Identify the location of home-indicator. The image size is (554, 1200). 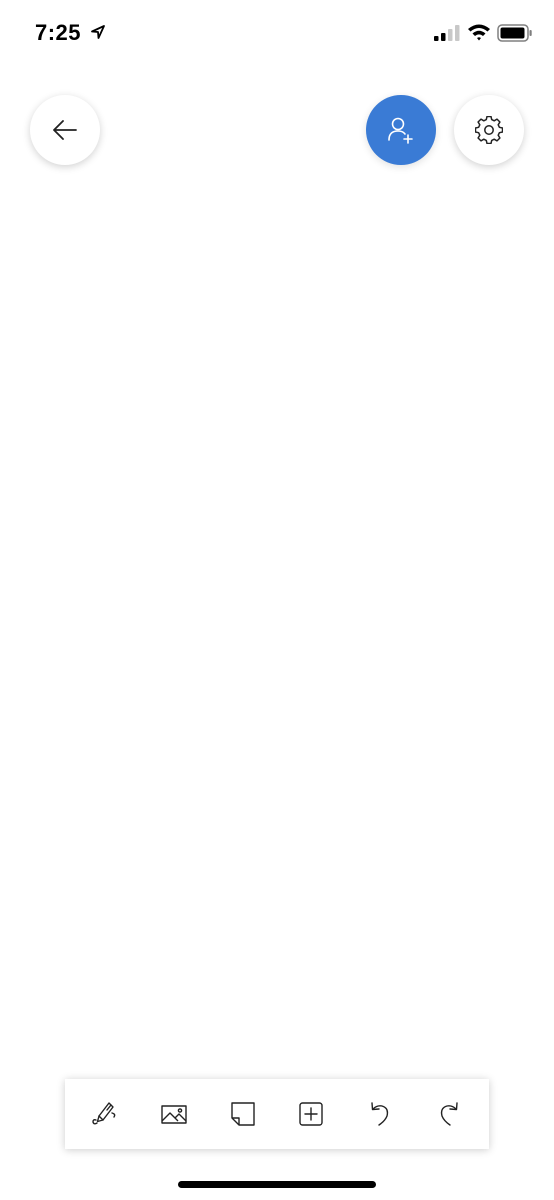
(277, 1184).